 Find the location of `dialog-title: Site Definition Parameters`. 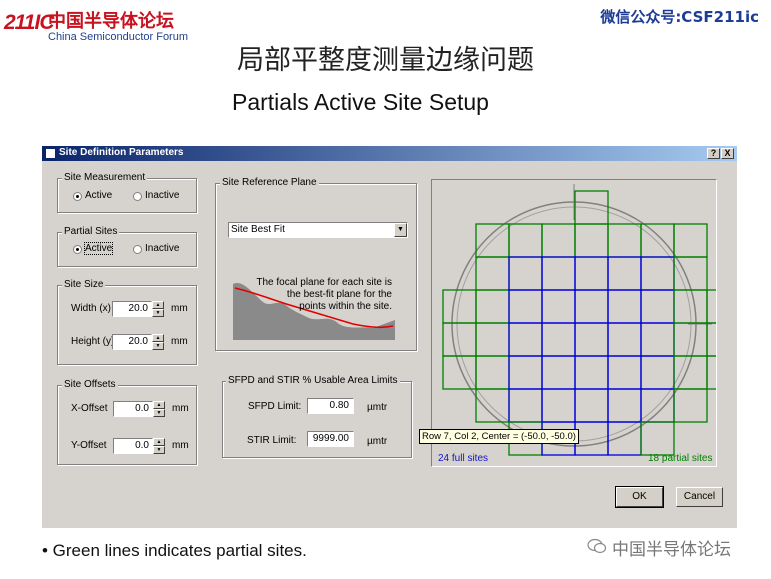

dialog-title: Site Definition Parameters is located at coordinates (121, 152).